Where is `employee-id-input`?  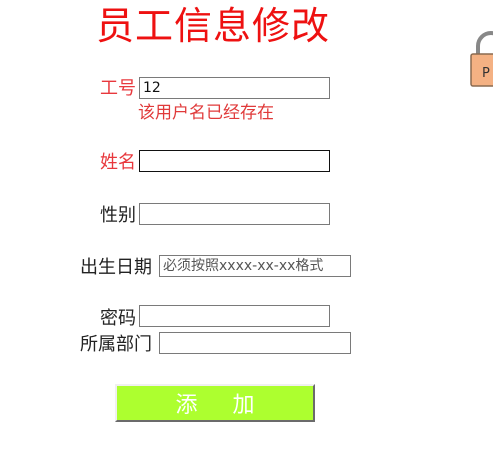
employee-id-input is located at coordinates (234, 88).